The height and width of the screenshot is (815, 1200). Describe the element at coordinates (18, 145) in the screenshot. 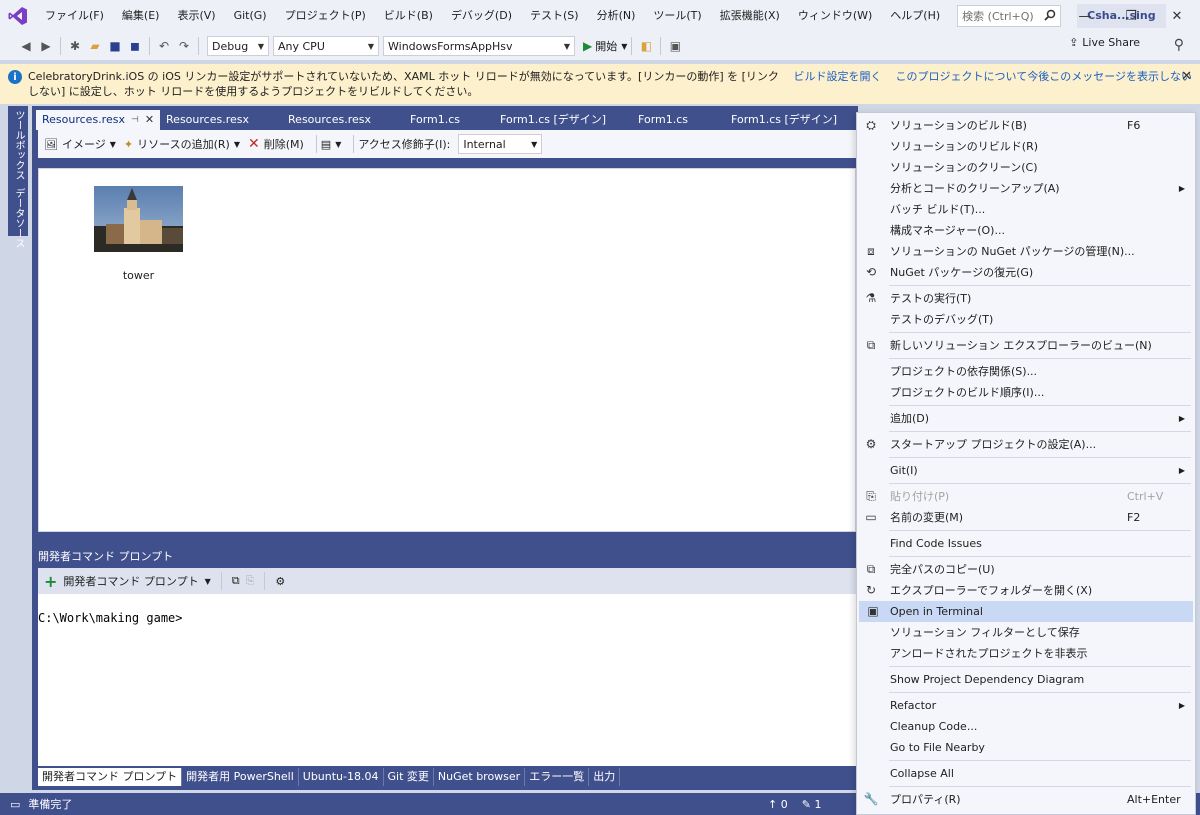

I see `toolbox-tab: ツールボックス` at that location.